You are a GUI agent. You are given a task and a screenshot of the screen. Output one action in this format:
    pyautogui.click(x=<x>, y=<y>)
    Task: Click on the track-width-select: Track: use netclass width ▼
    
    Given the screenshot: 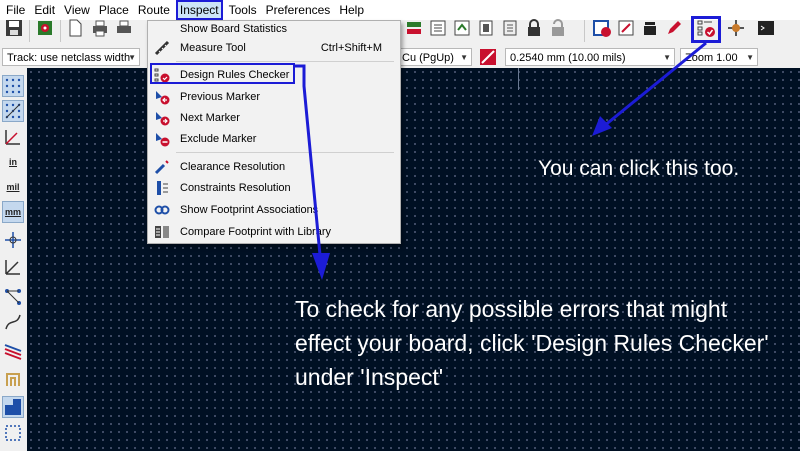 What is the action you would take?
    pyautogui.click(x=71, y=57)
    